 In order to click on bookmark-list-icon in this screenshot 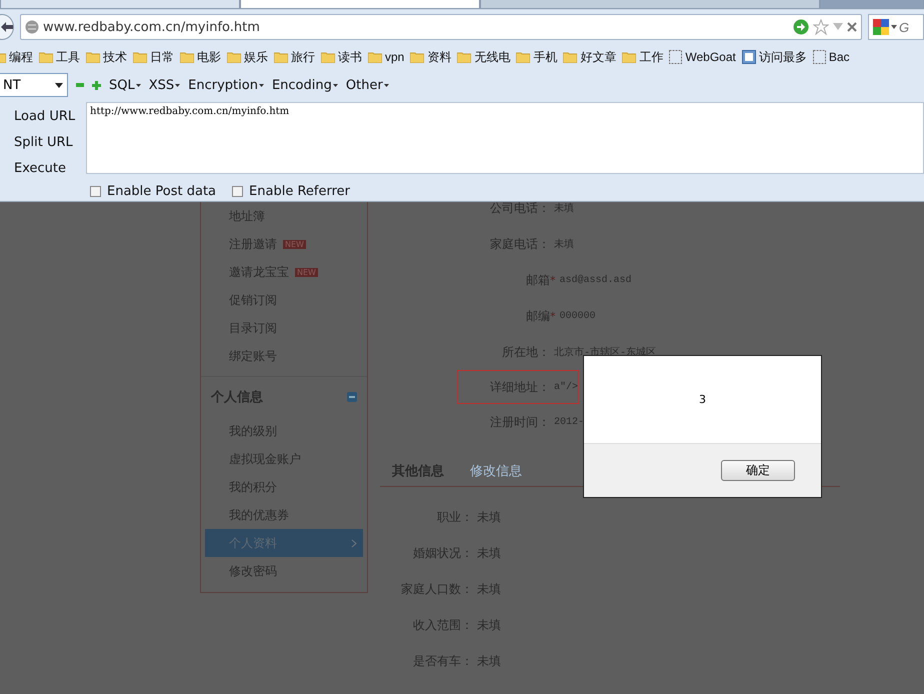, I will do `click(749, 57)`.